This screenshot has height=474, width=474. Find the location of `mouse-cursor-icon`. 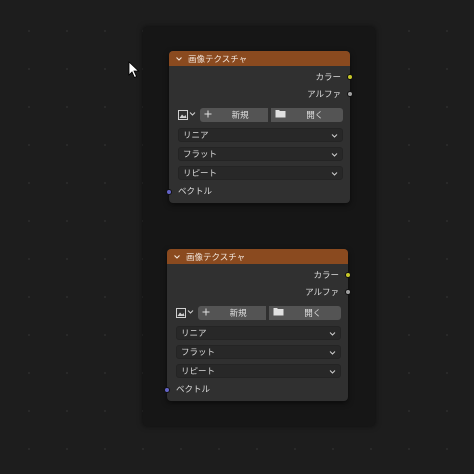

mouse-cursor-icon is located at coordinates (134, 70).